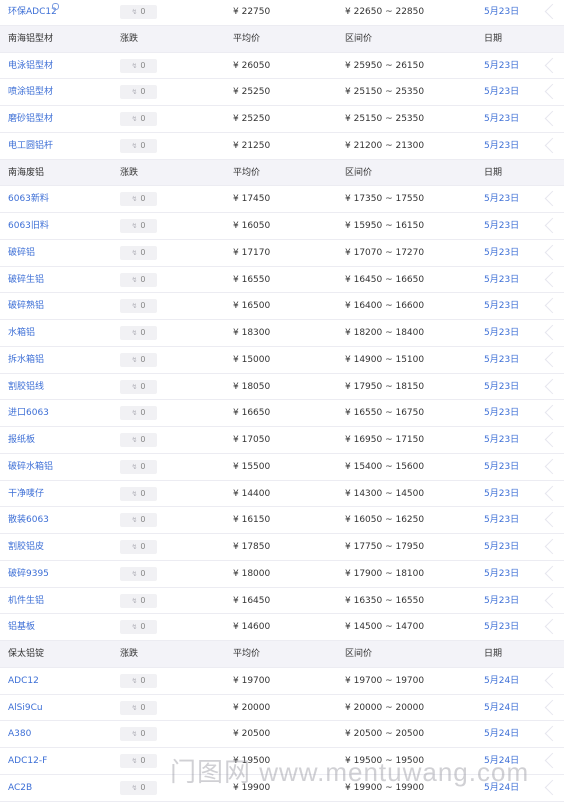 The height and width of the screenshot is (802, 564). What do you see at coordinates (26, 601) in the screenshot?
I see `product-name-link: 机件生铝` at bounding box center [26, 601].